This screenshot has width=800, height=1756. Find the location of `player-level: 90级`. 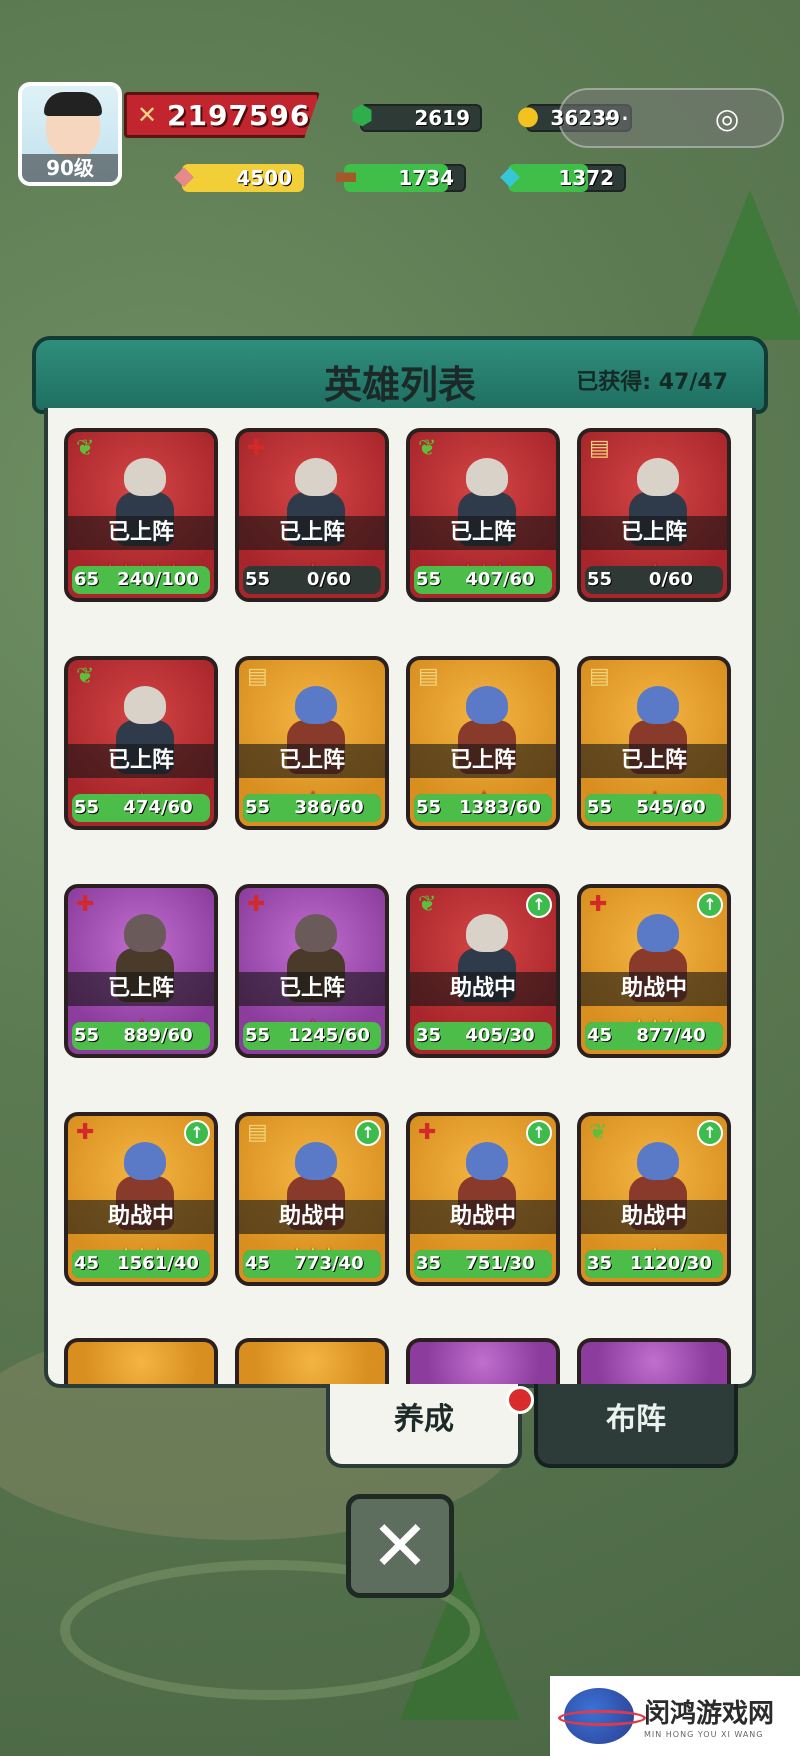

player-level: 90级 is located at coordinates (70, 168).